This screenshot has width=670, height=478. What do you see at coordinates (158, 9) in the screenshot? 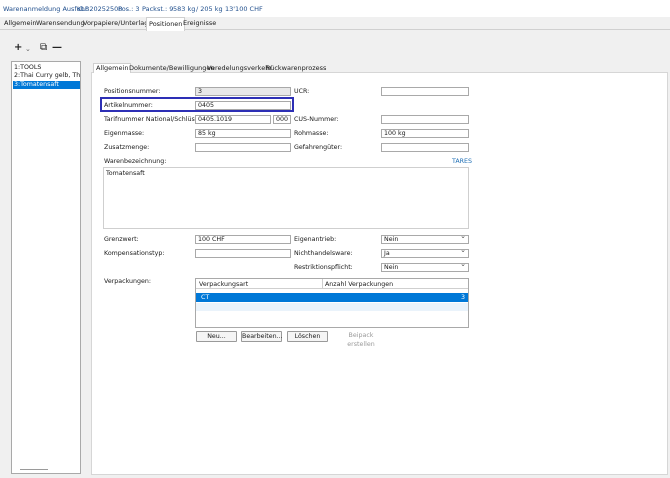
I see `header-packages: Packst.: 9` at bounding box center [158, 9].